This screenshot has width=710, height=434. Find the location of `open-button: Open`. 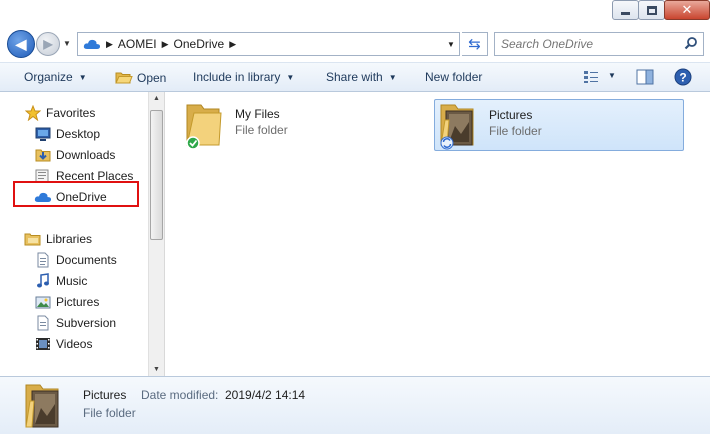

open-button: Open is located at coordinates (140, 77).